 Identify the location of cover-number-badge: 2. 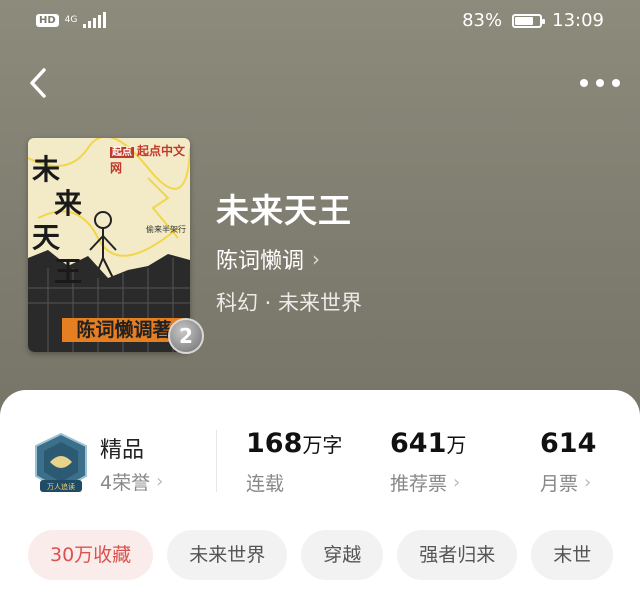
(186, 336).